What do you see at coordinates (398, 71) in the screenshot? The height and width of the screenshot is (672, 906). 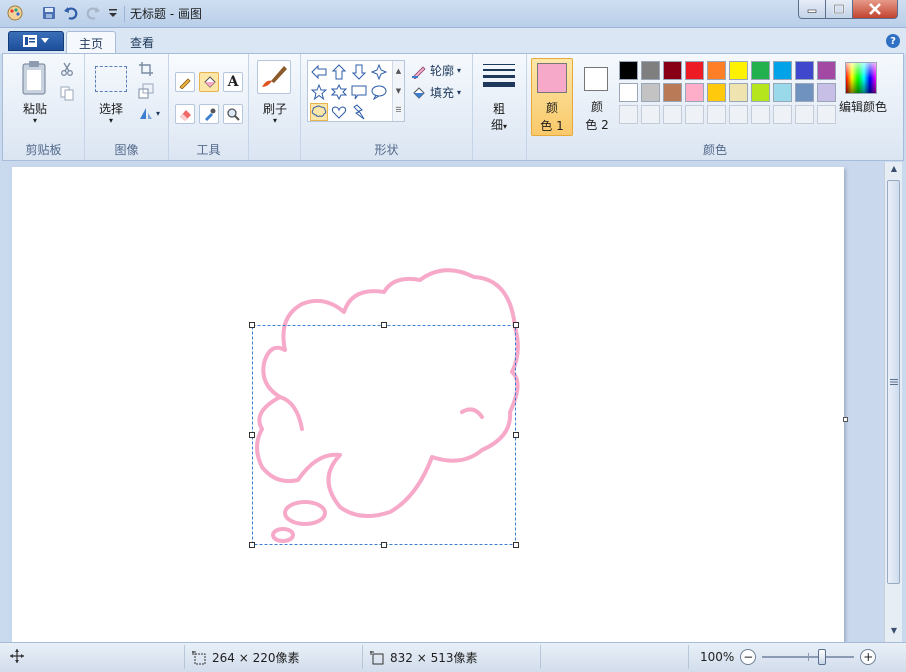 I see `gallery-up-icon: ▲` at bounding box center [398, 71].